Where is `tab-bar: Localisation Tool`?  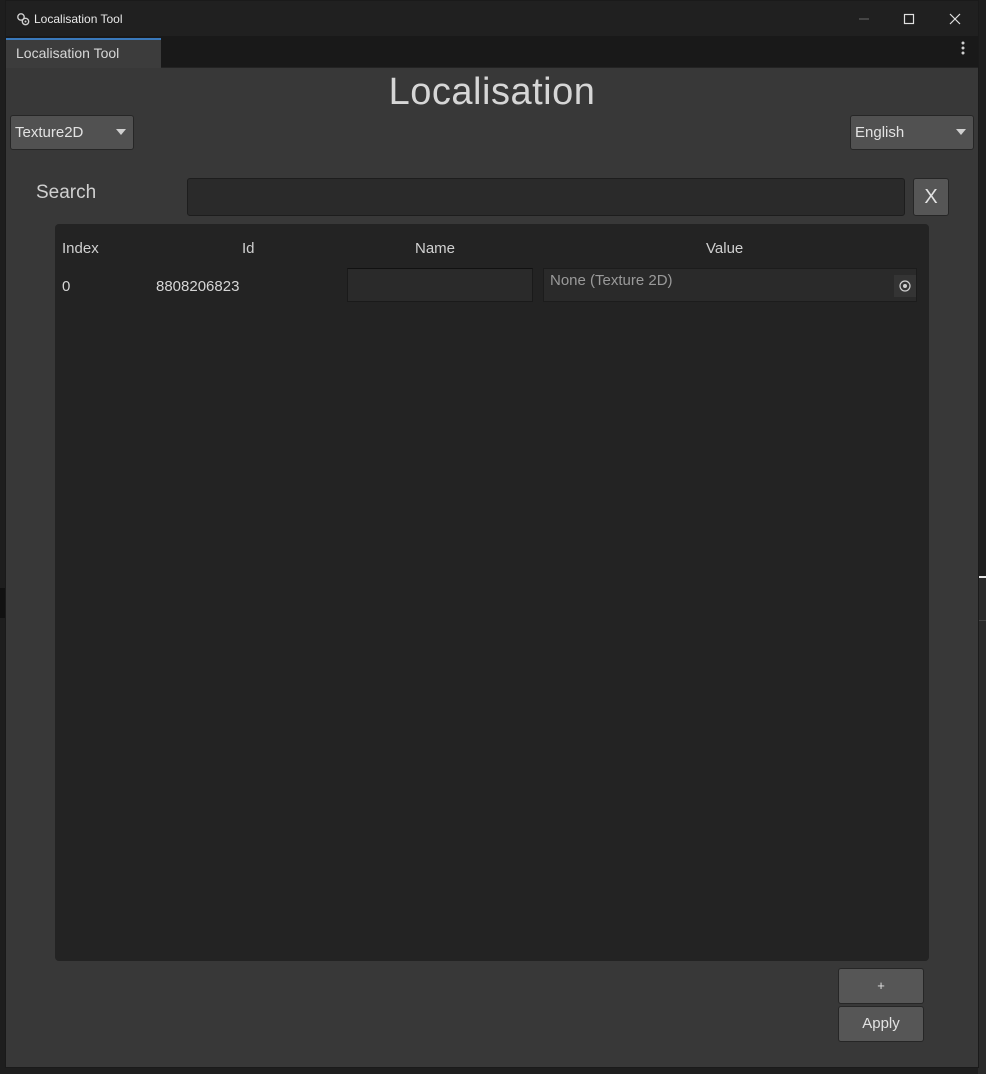
tab-bar: Localisation Tool is located at coordinates (492, 52).